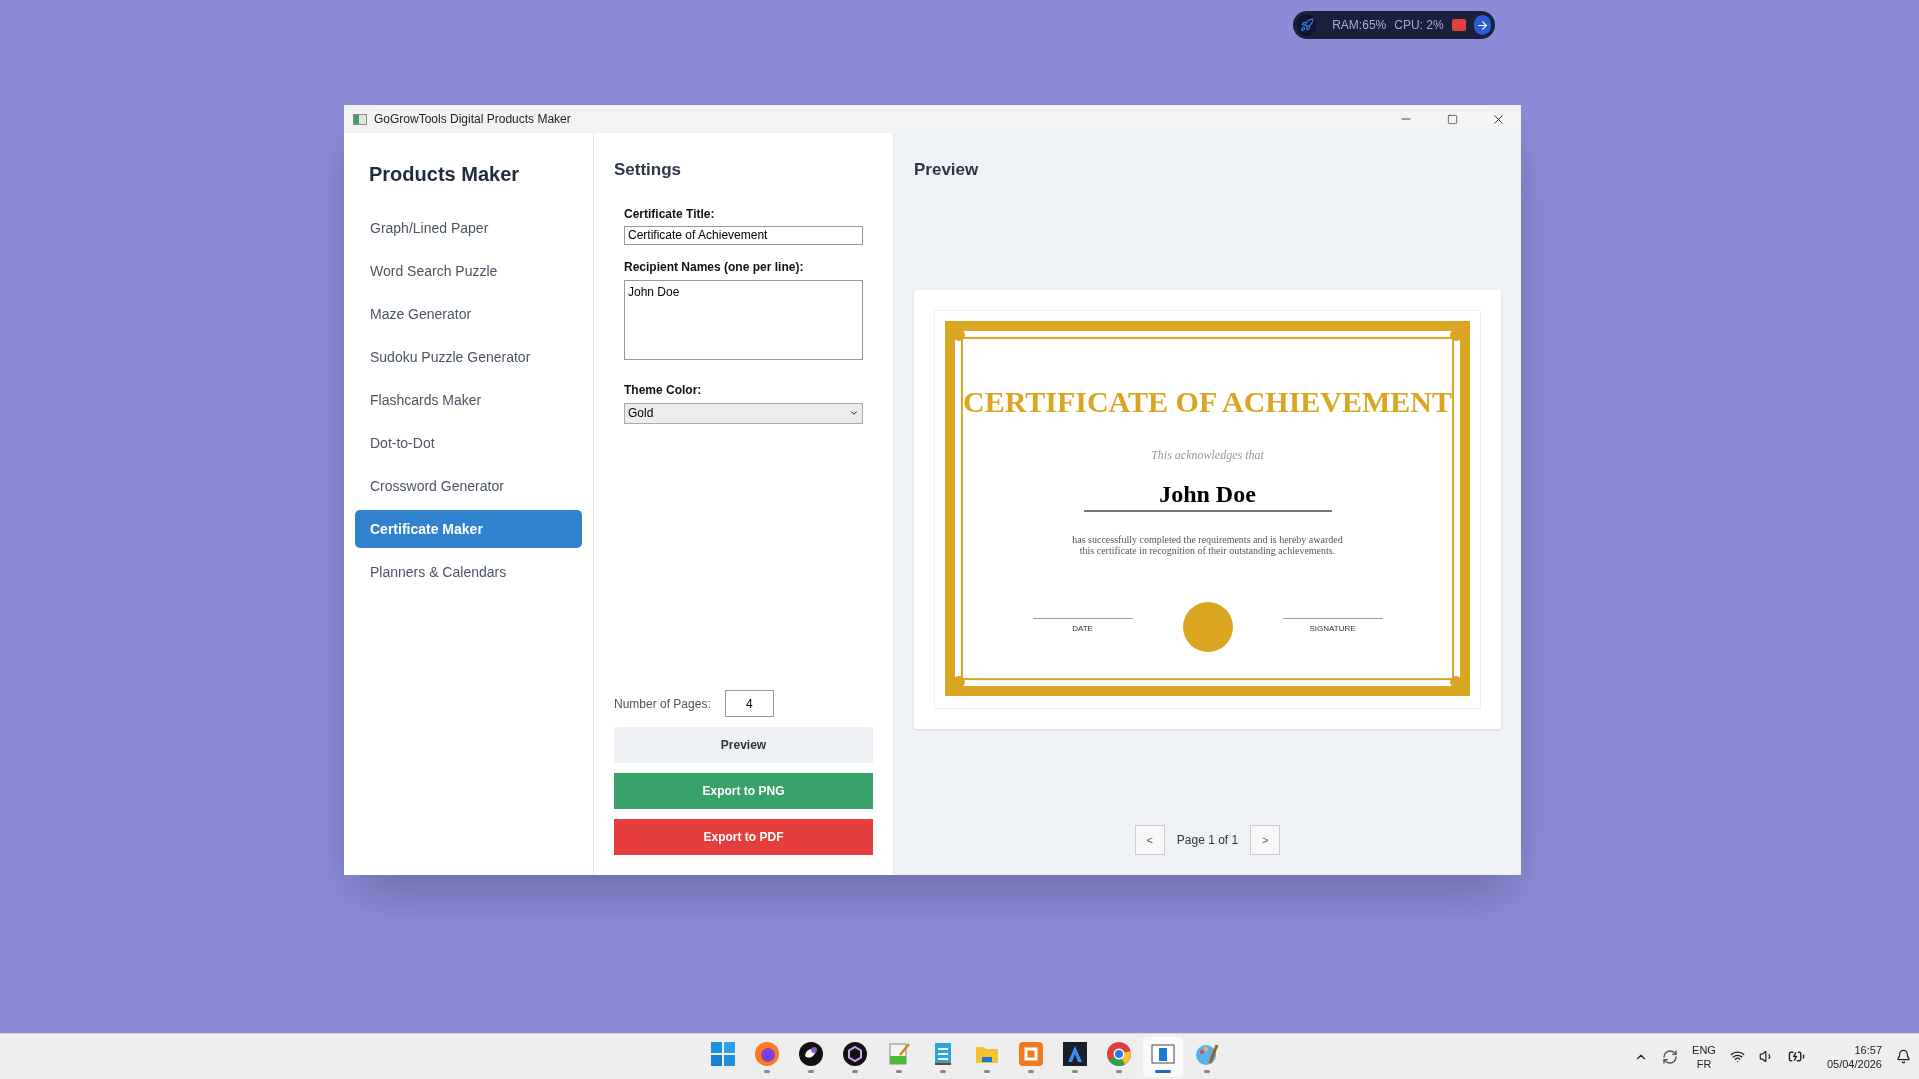 The height and width of the screenshot is (1079, 1919). I want to click on input-language: ENG, so click(1704, 1049).